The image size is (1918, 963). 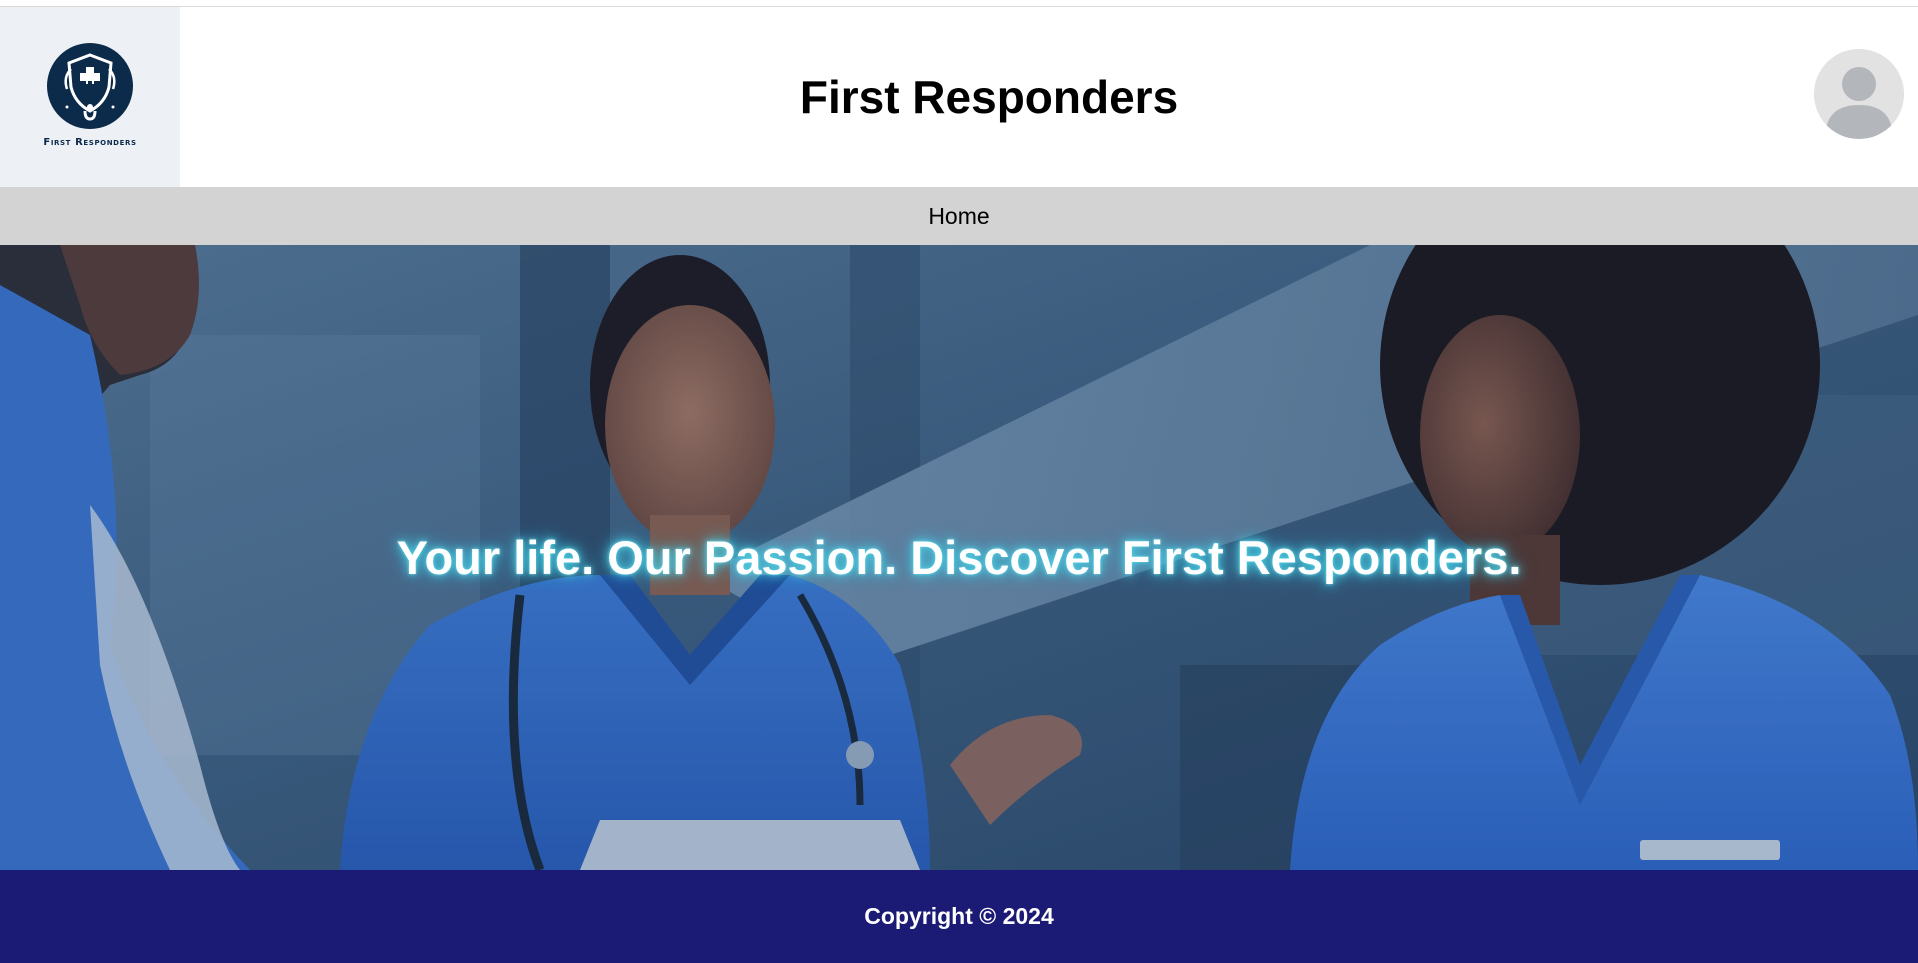 I want to click on user-avatar, so click(x=1859, y=94).